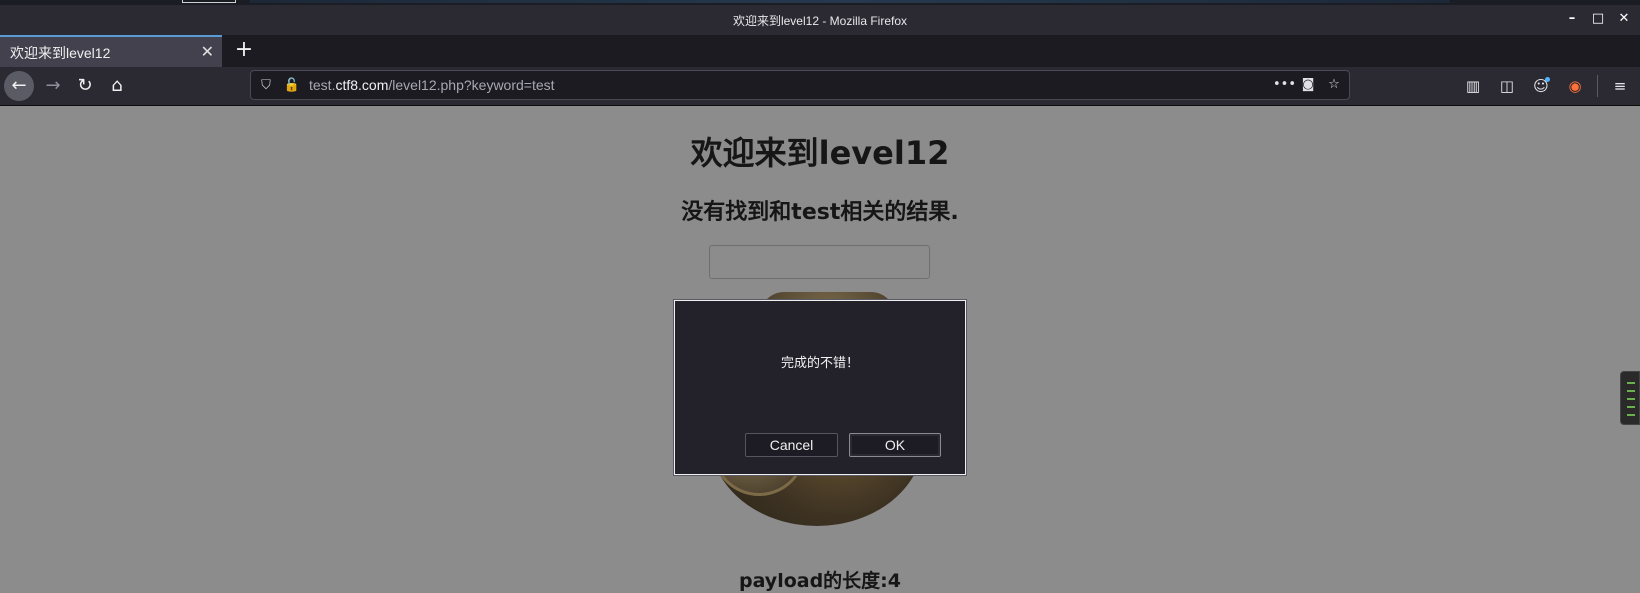 The width and height of the screenshot is (1640, 593). What do you see at coordinates (471, 85) in the screenshot?
I see `url-path: /level12.php?keyword=test` at bounding box center [471, 85].